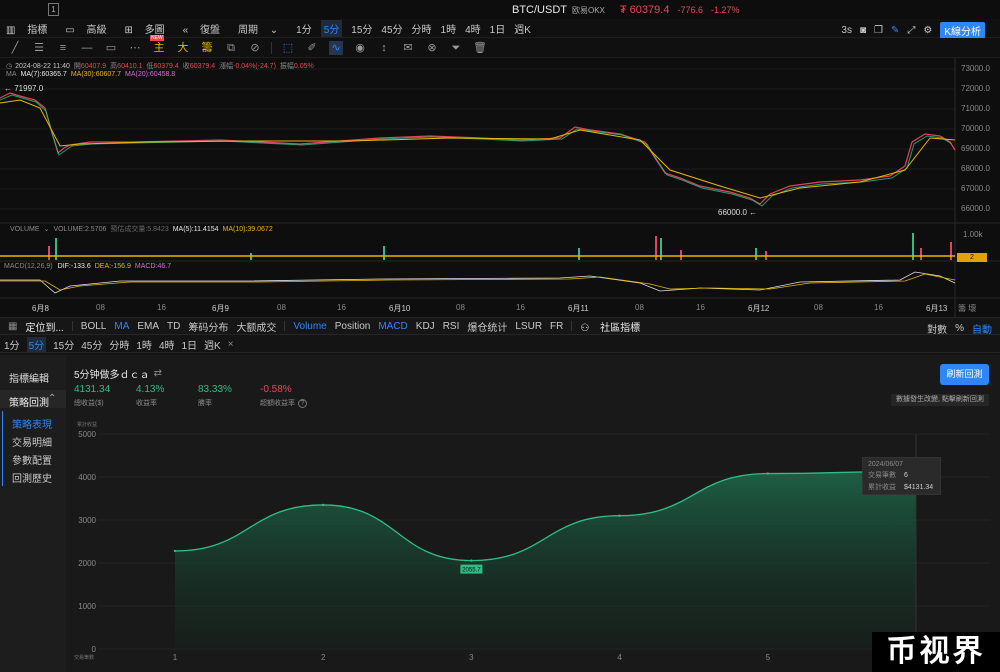 This screenshot has height=672, width=1000. What do you see at coordinates (451, 326) in the screenshot?
I see `sub-rsi: RSI` at bounding box center [451, 326].